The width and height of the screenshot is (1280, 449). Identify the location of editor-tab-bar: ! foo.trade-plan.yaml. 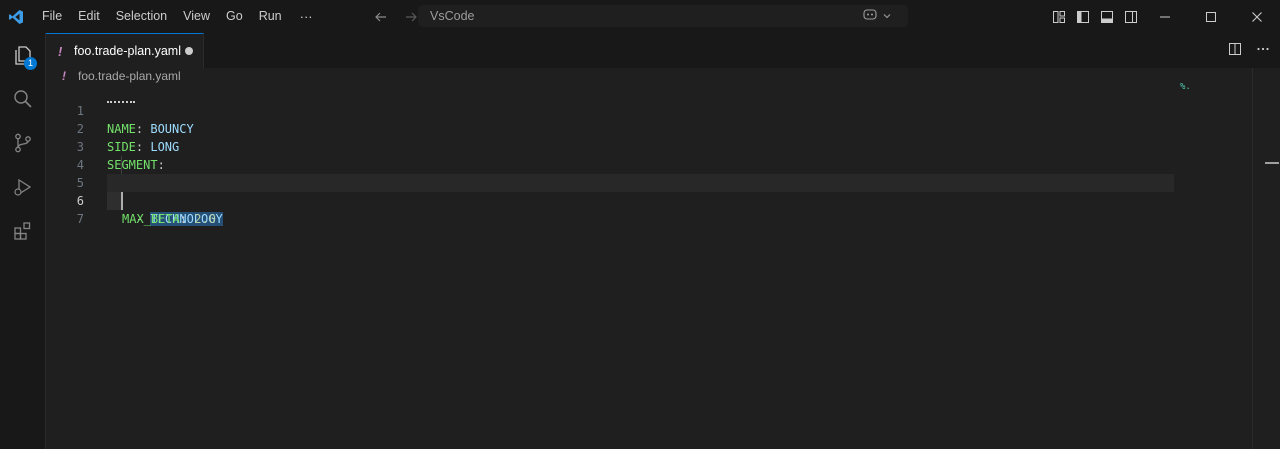
(663, 51).